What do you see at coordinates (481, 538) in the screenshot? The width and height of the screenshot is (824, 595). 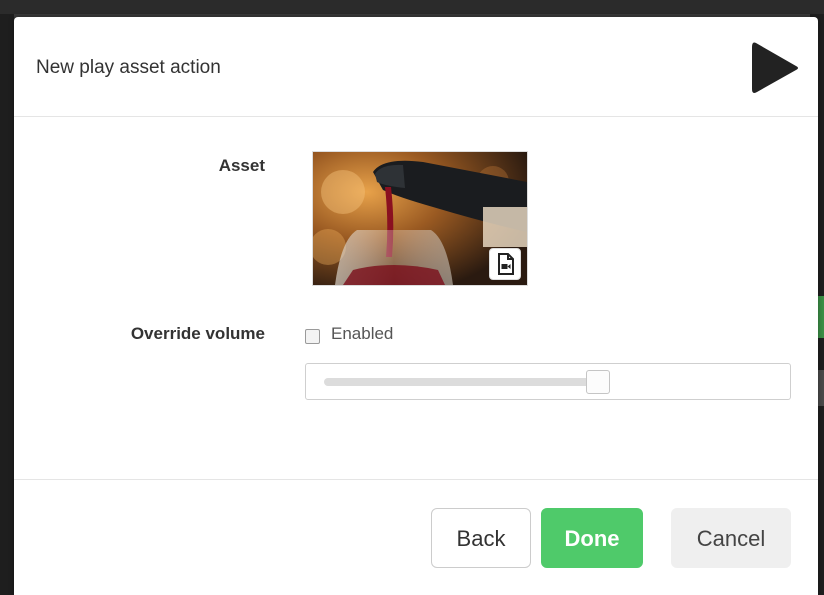 I see `back-button: Back` at bounding box center [481, 538].